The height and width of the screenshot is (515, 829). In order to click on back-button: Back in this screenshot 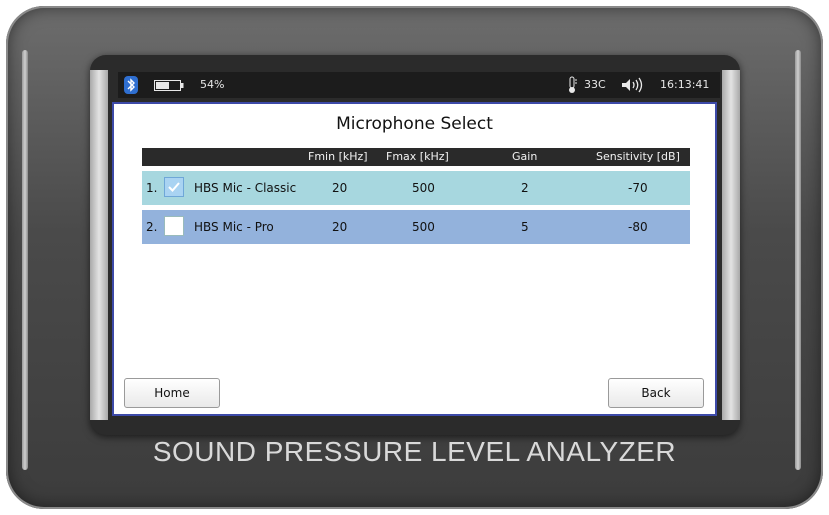, I will do `click(656, 393)`.